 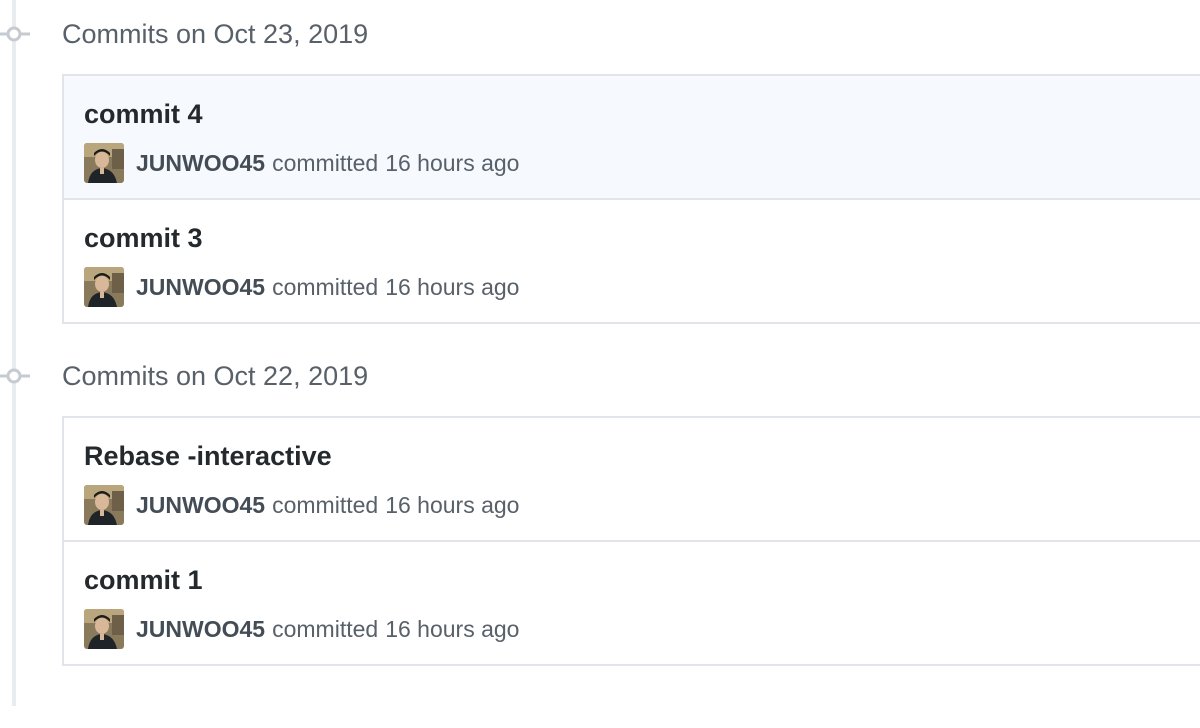 I want to click on commit-title-link: commit 3, so click(x=143, y=238).